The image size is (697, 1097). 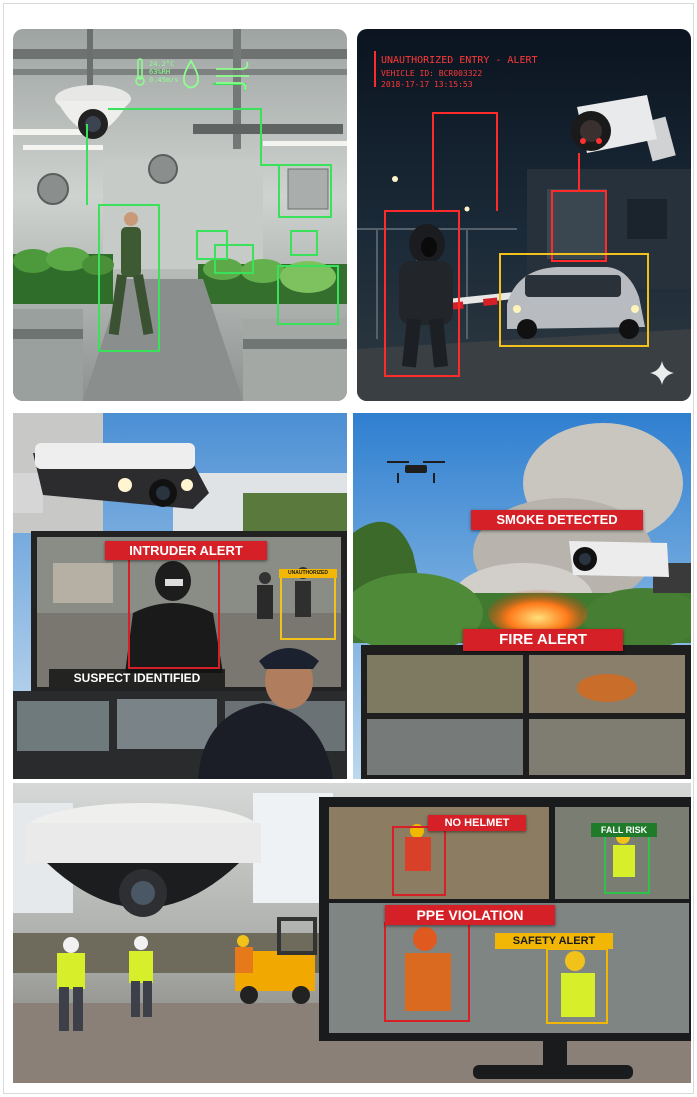 I want to click on smoke-detected-label: SMOKE DETECTED, so click(x=557, y=520).